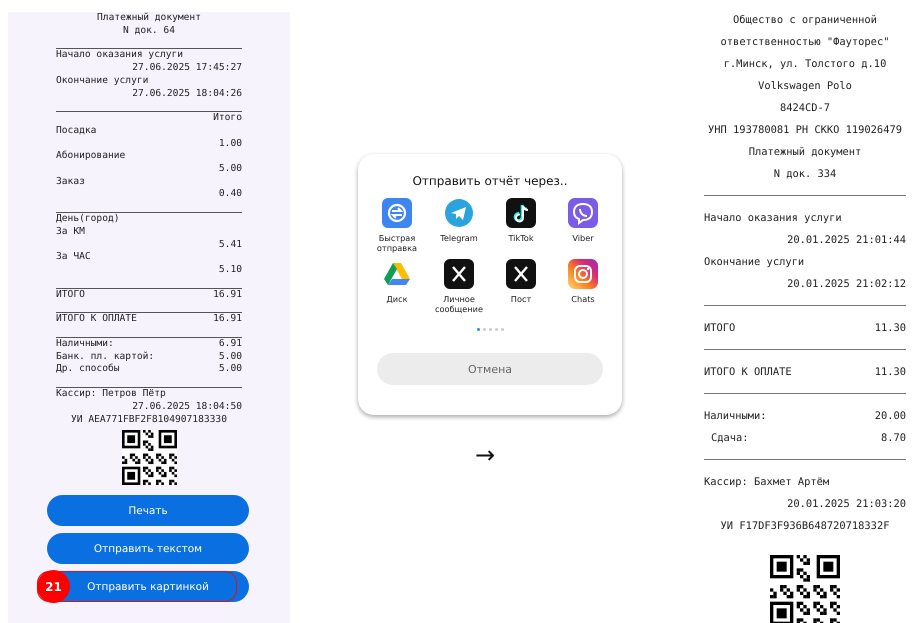 The image size is (920, 623). Describe the element at coordinates (583, 213) in the screenshot. I see `phone-bubble-icon` at that location.